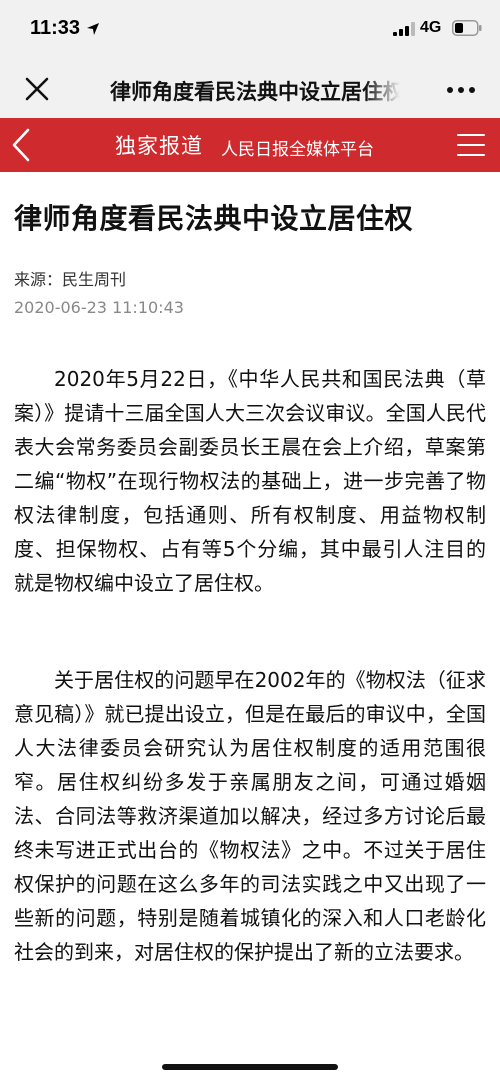  I want to click on battery-icon, so click(467, 28).